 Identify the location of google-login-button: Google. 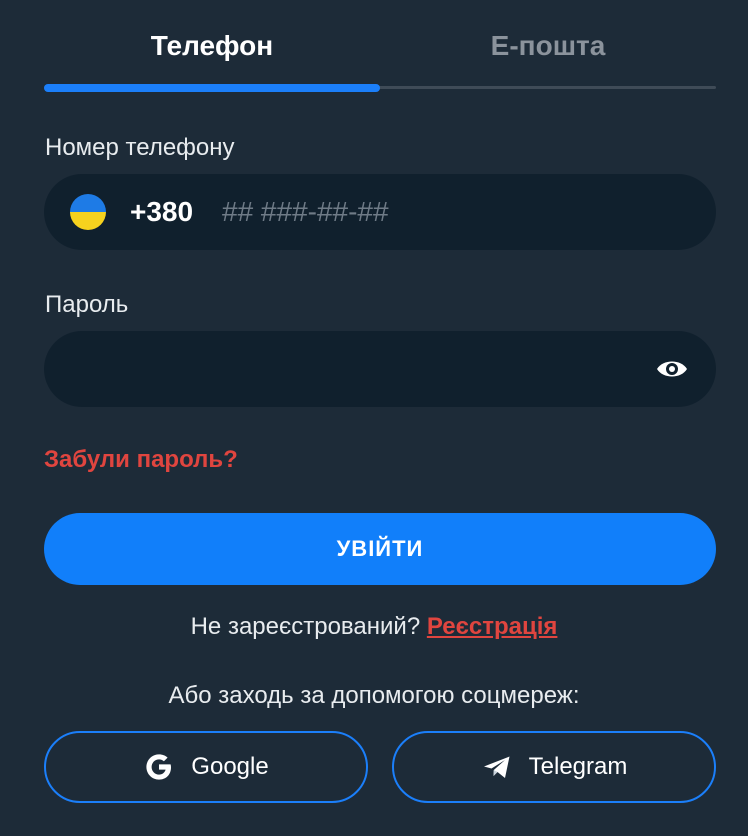
(206, 767).